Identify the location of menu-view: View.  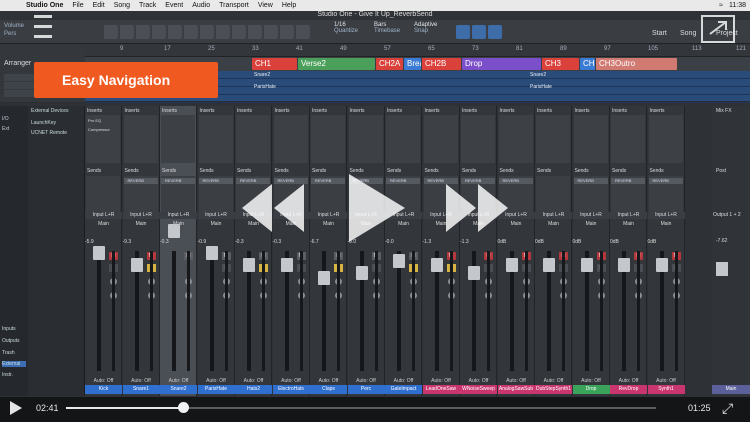
(265, 5).